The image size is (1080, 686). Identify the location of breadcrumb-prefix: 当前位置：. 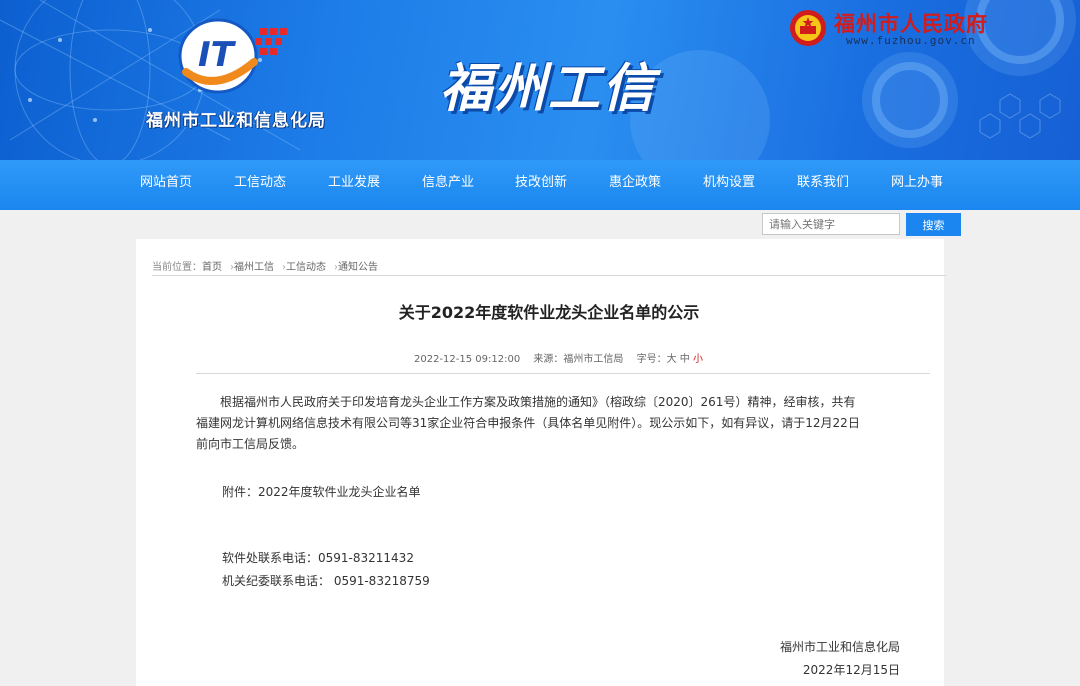
(177, 267).